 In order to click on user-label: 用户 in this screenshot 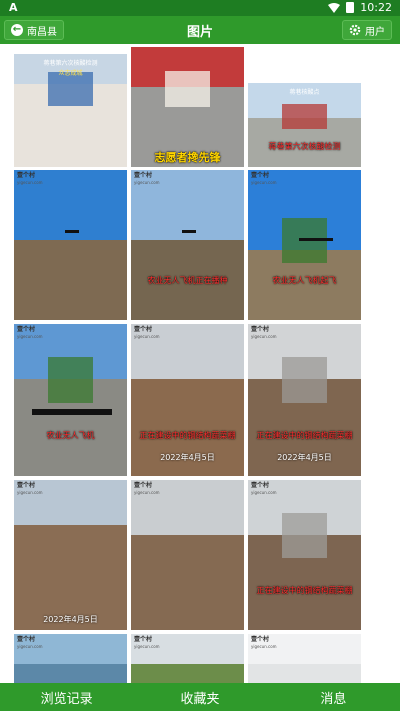, I will do `click(375, 32)`.